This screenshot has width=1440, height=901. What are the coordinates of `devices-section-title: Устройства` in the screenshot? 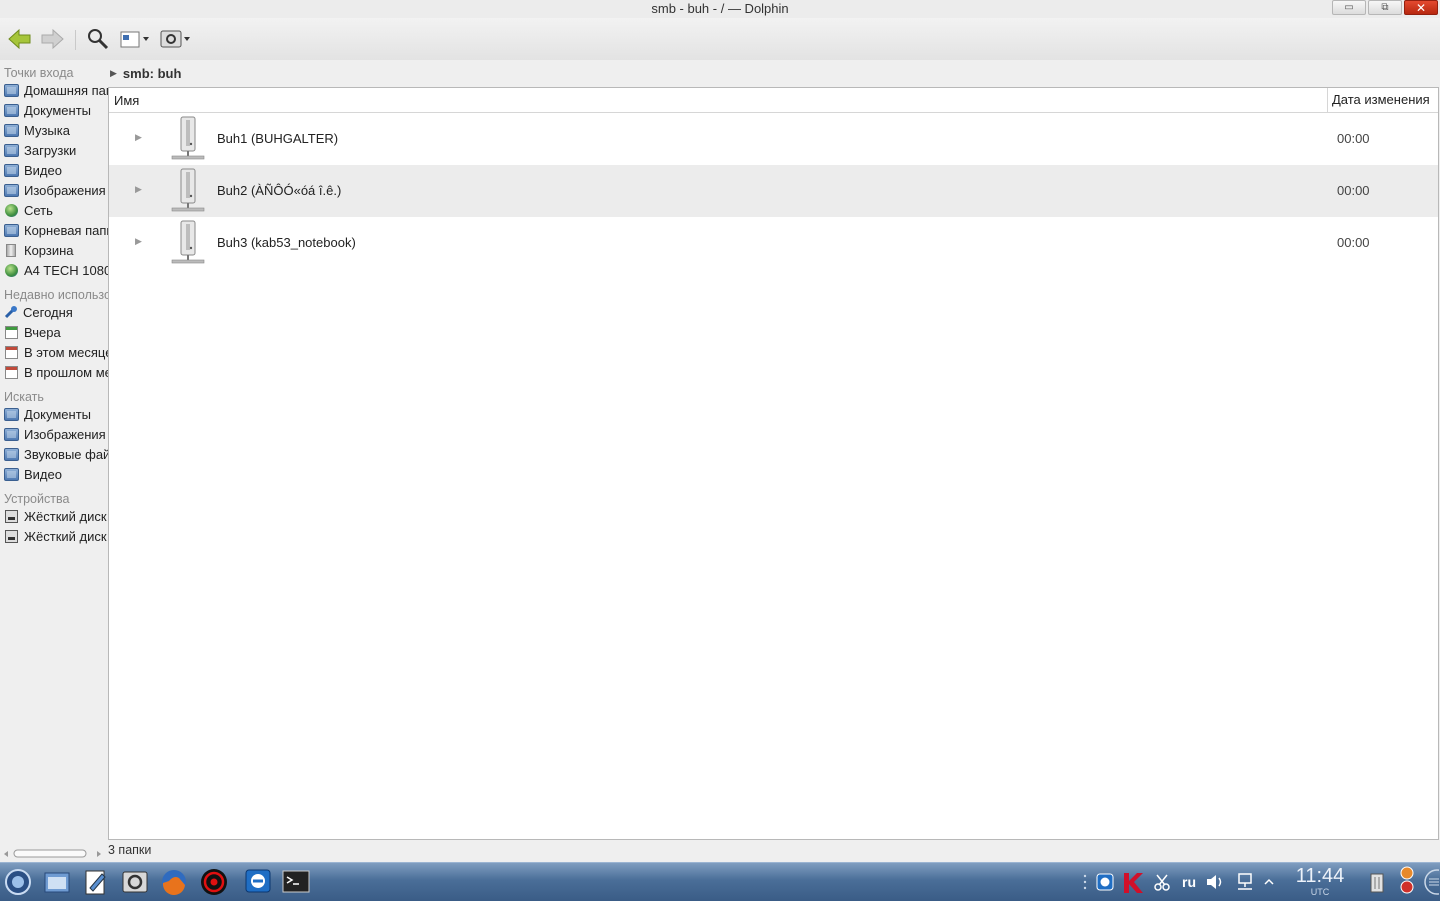 It's located at (37, 499).